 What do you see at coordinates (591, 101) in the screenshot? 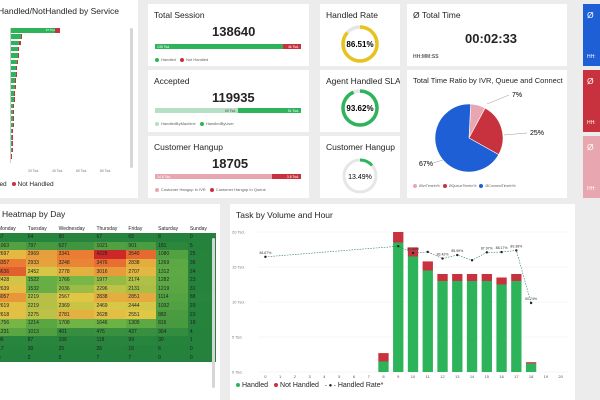
I see `right-tile-red: Ø HH:` at bounding box center [591, 101].